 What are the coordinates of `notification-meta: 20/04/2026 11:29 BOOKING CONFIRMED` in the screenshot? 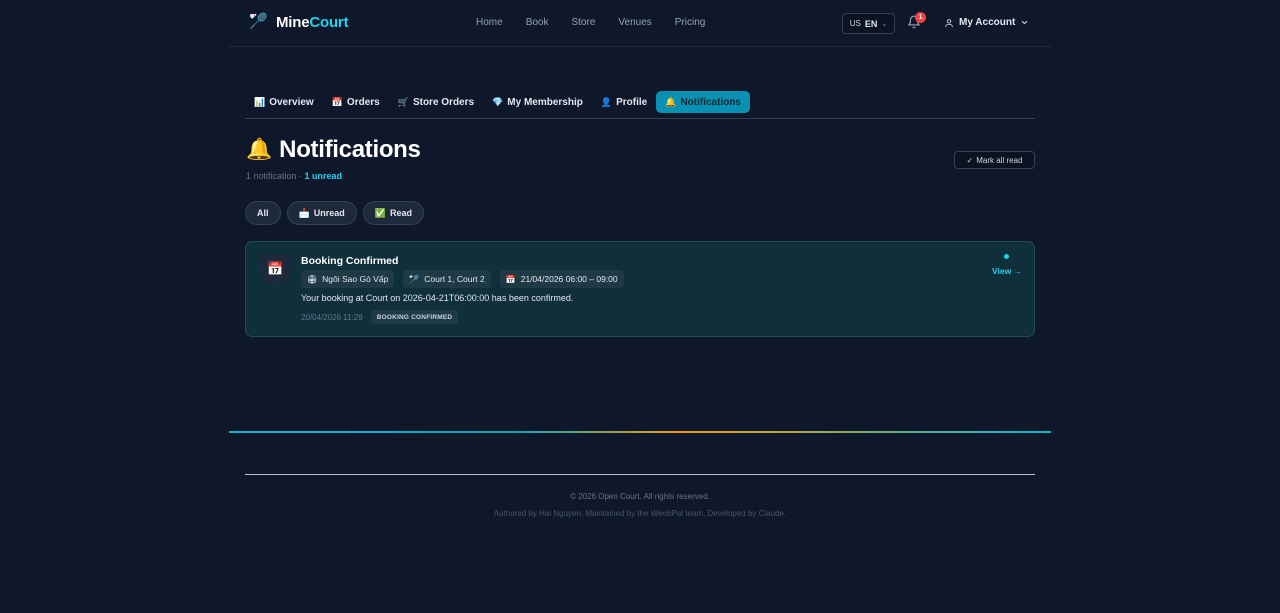 It's located at (380, 317).